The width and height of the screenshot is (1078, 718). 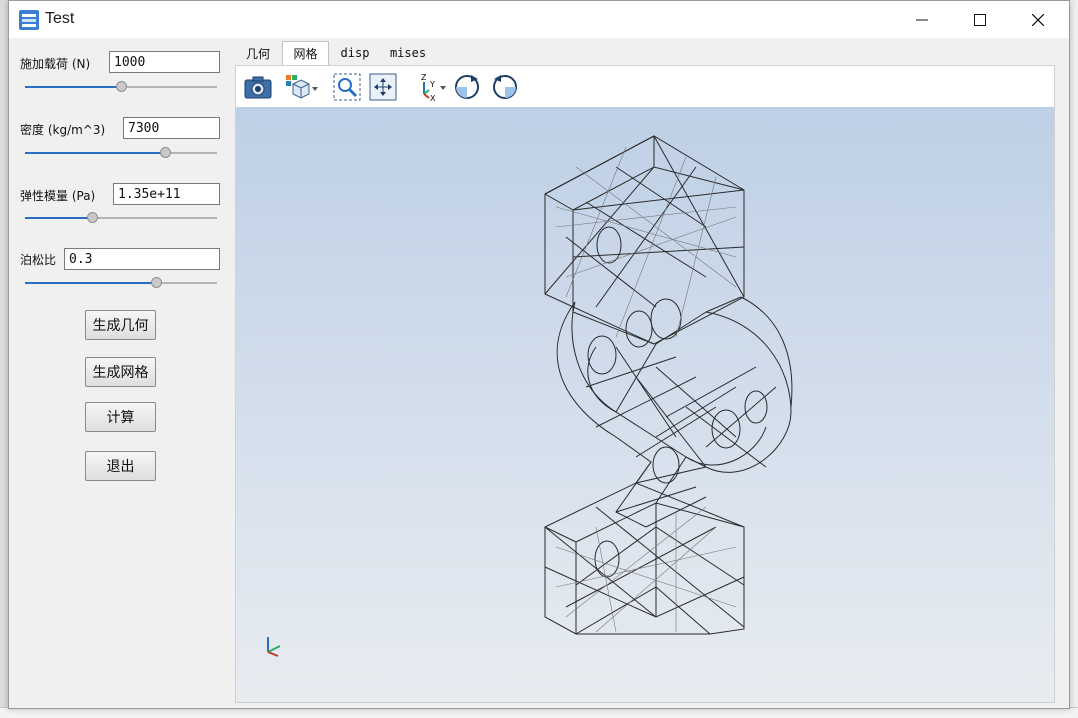 I want to click on app-icon, so click(x=29, y=20).